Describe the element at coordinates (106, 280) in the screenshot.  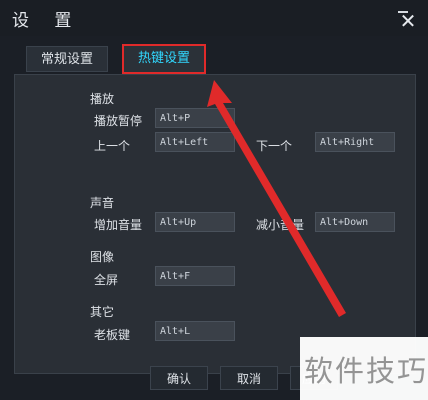
I see `label-fullscreen: 全屏` at that location.